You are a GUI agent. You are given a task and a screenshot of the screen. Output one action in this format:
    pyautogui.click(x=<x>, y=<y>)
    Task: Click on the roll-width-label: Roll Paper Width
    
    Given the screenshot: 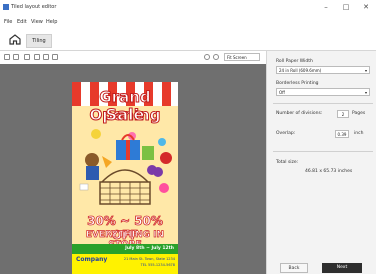 What is the action you would take?
    pyautogui.click(x=294, y=61)
    